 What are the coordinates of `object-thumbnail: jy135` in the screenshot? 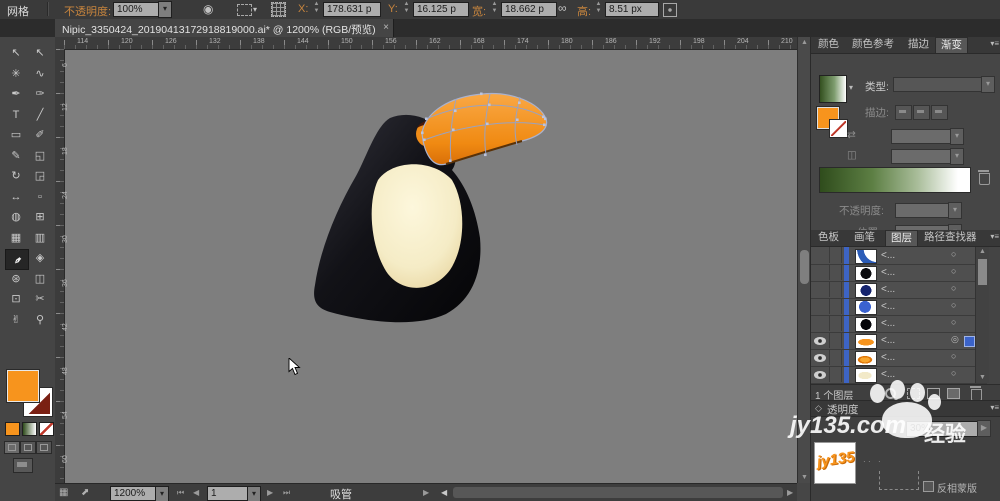 It's located at (835, 463).